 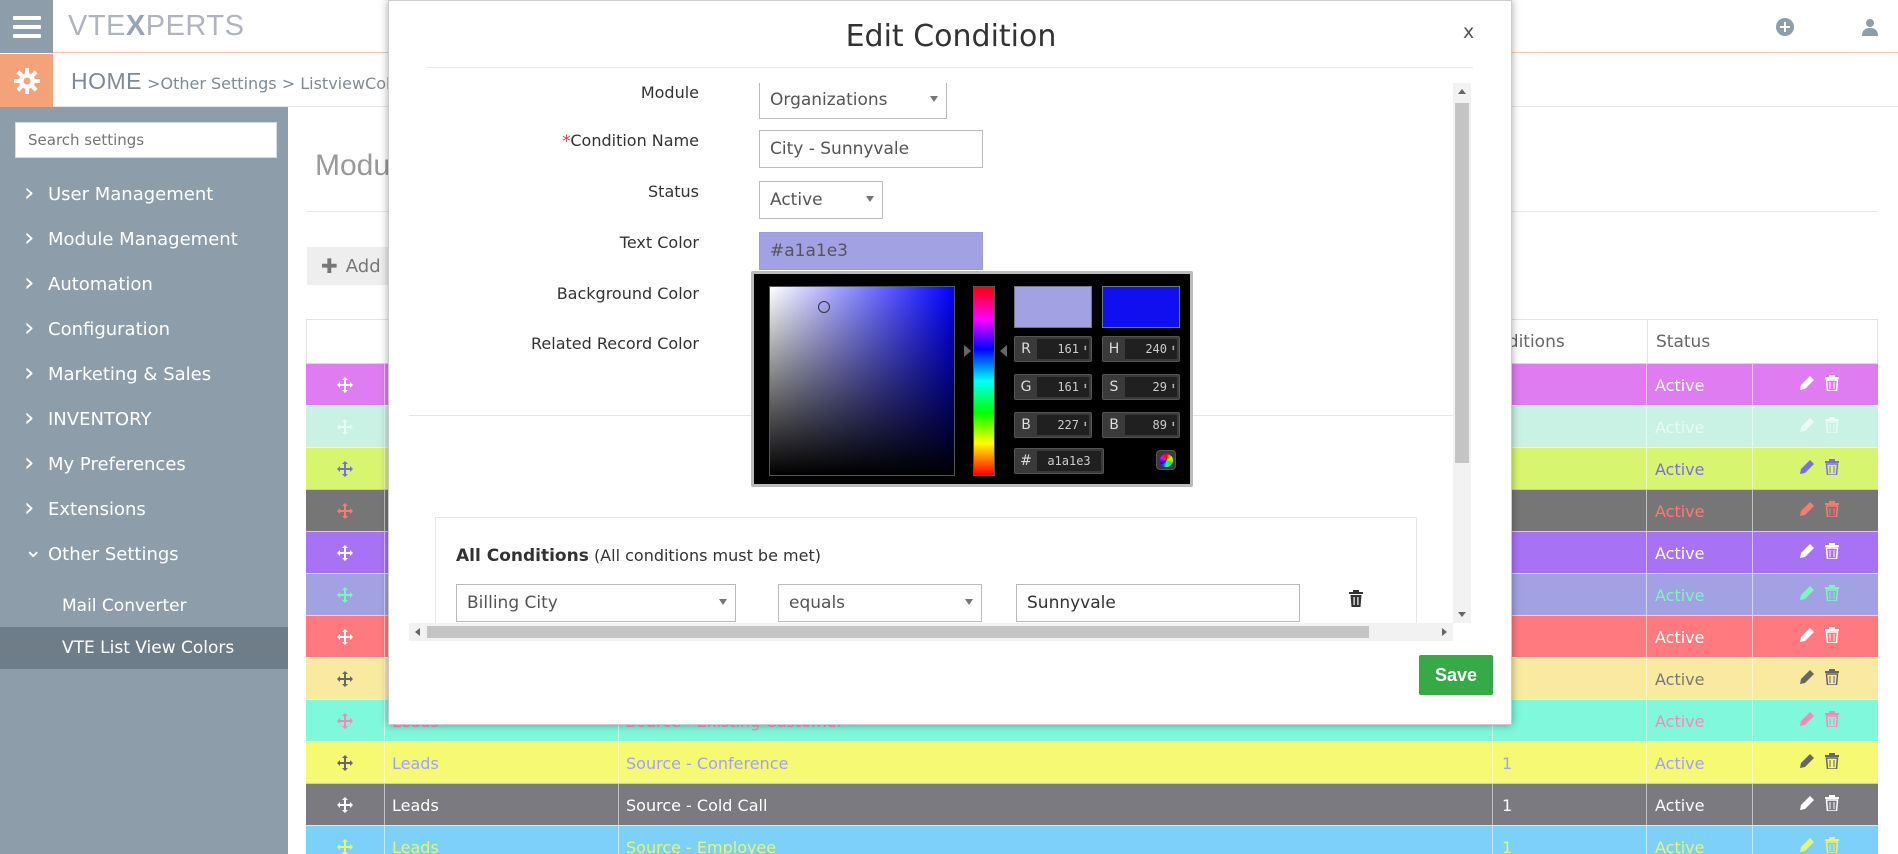 What do you see at coordinates (1092, 804) in the screenshot?
I see `table-row: Leads Source - Cold Call 1 Active` at bounding box center [1092, 804].